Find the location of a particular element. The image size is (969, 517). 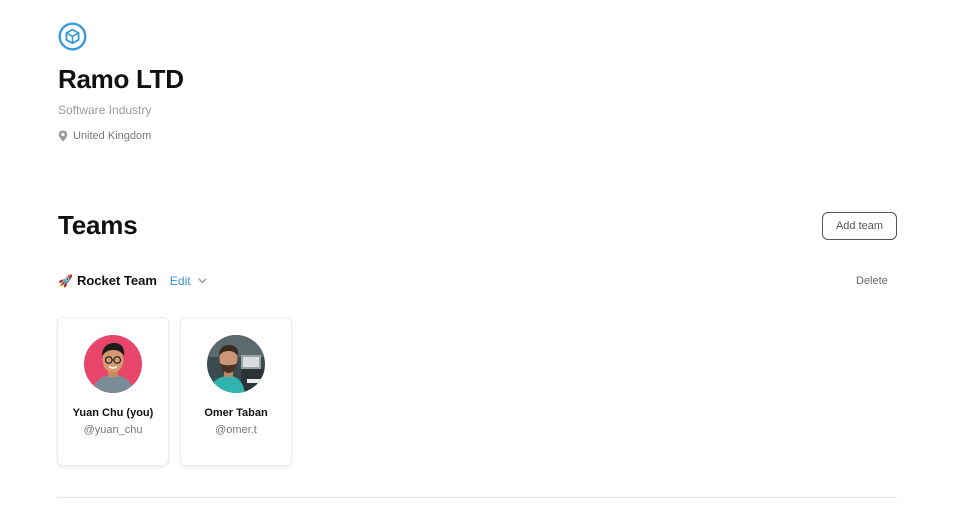

member-name: Omer Taban is located at coordinates (236, 413).